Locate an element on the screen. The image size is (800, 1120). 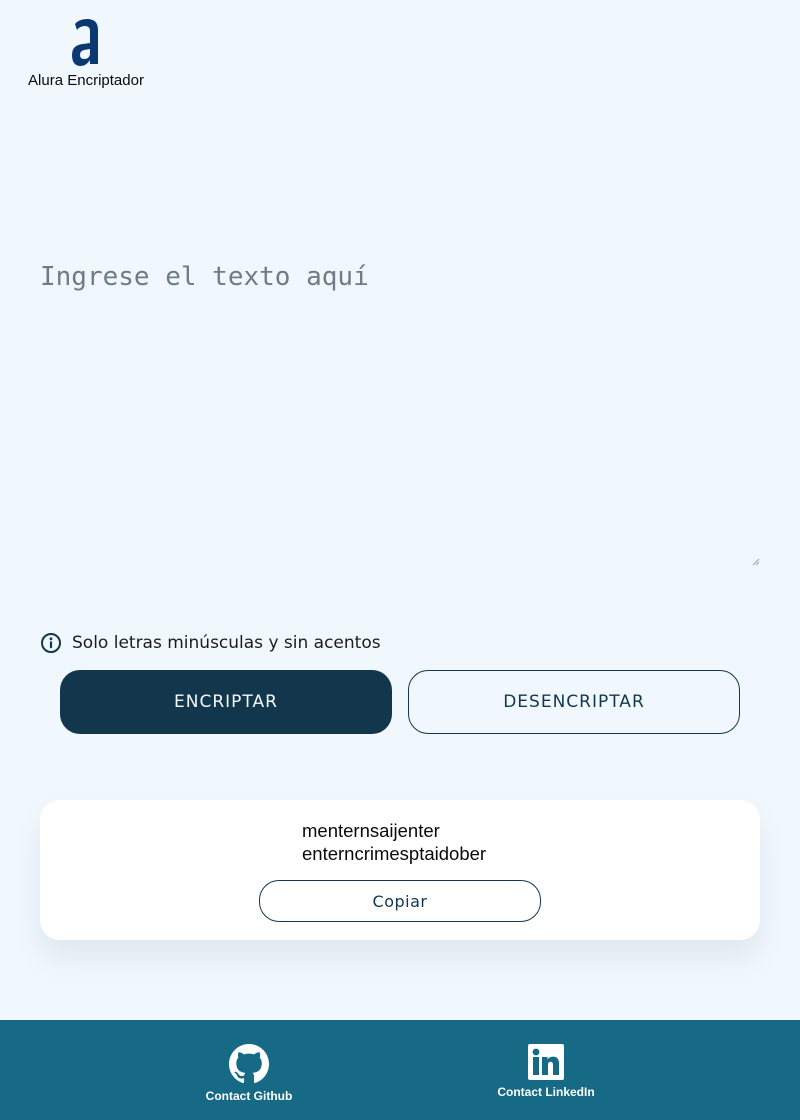
brand-name: Alura Encriptador is located at coordinates (86, 80).